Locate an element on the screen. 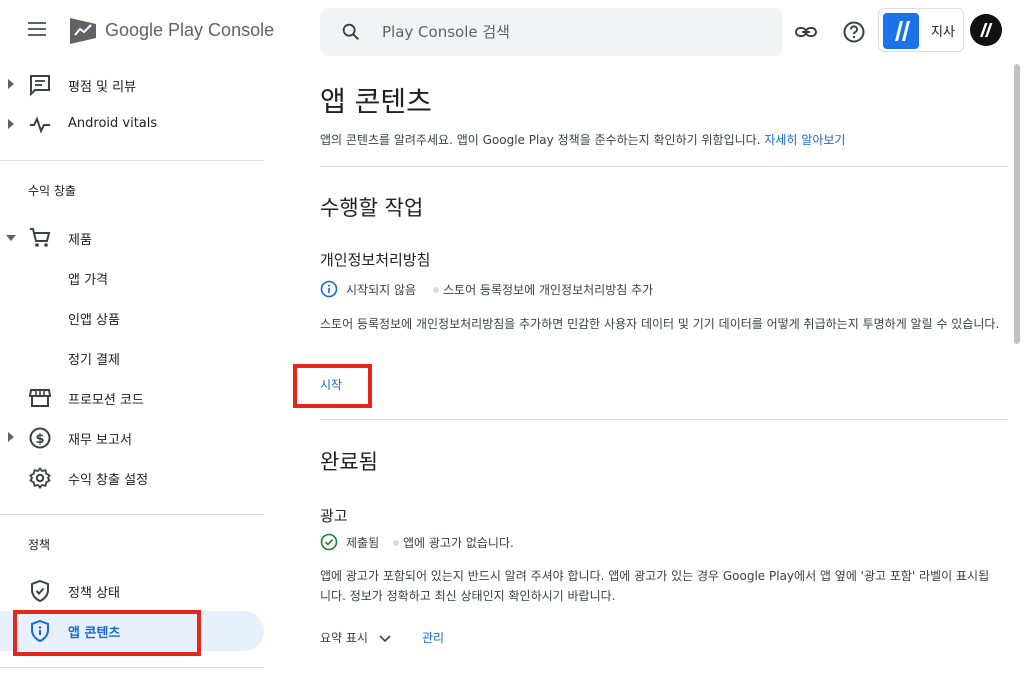 This screenshot has width=1024, height=680. sidebar-item-label: 인앱 상품 is located at coordinates (94, 320).